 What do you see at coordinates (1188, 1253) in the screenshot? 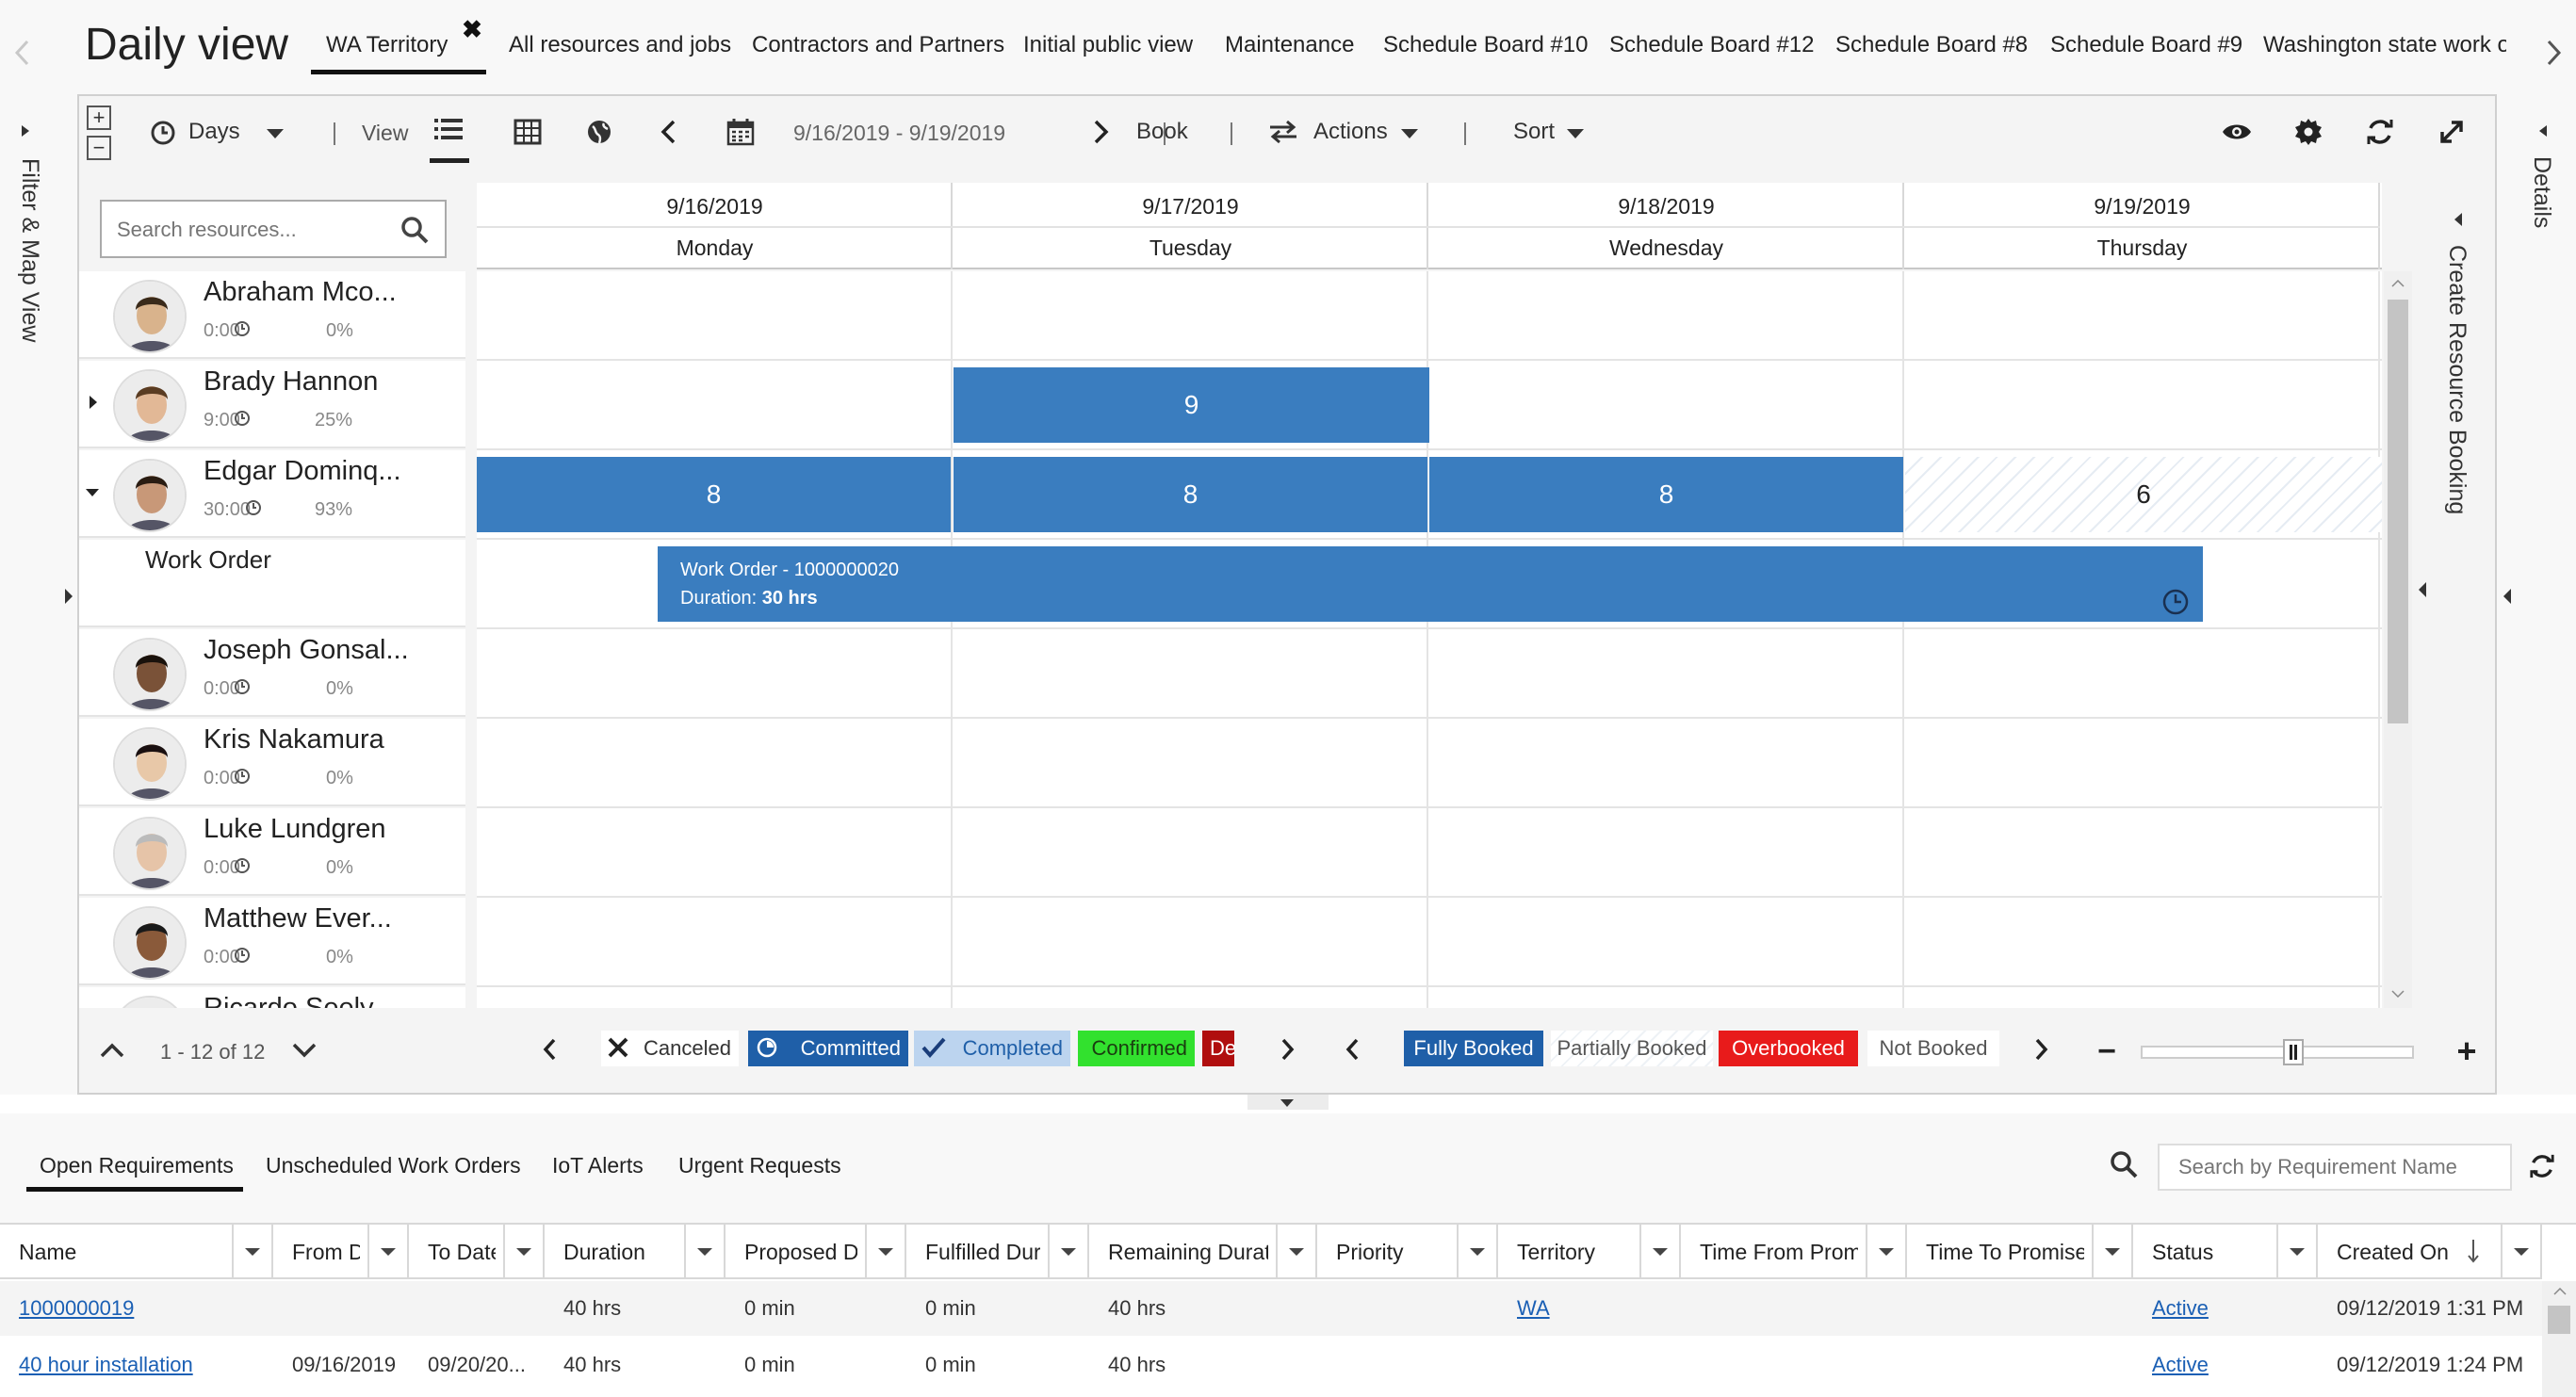
I see `column-header-label: Remaining Durati` at bounding box center [1188, 1253].